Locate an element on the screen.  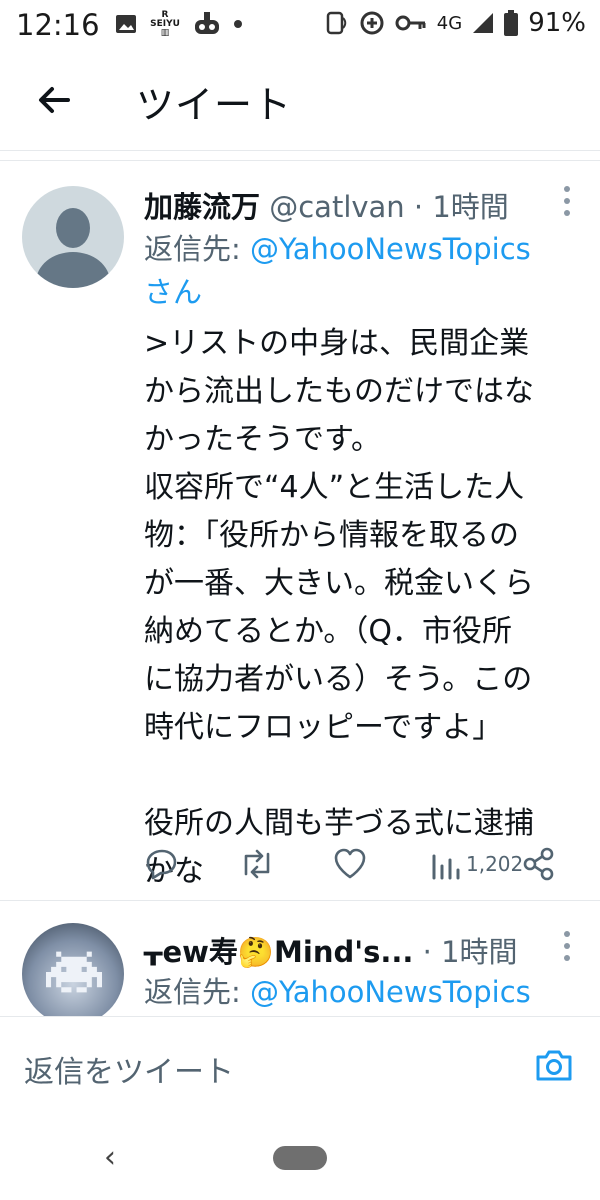
nfc-icon is located at coordinates (336, 23).